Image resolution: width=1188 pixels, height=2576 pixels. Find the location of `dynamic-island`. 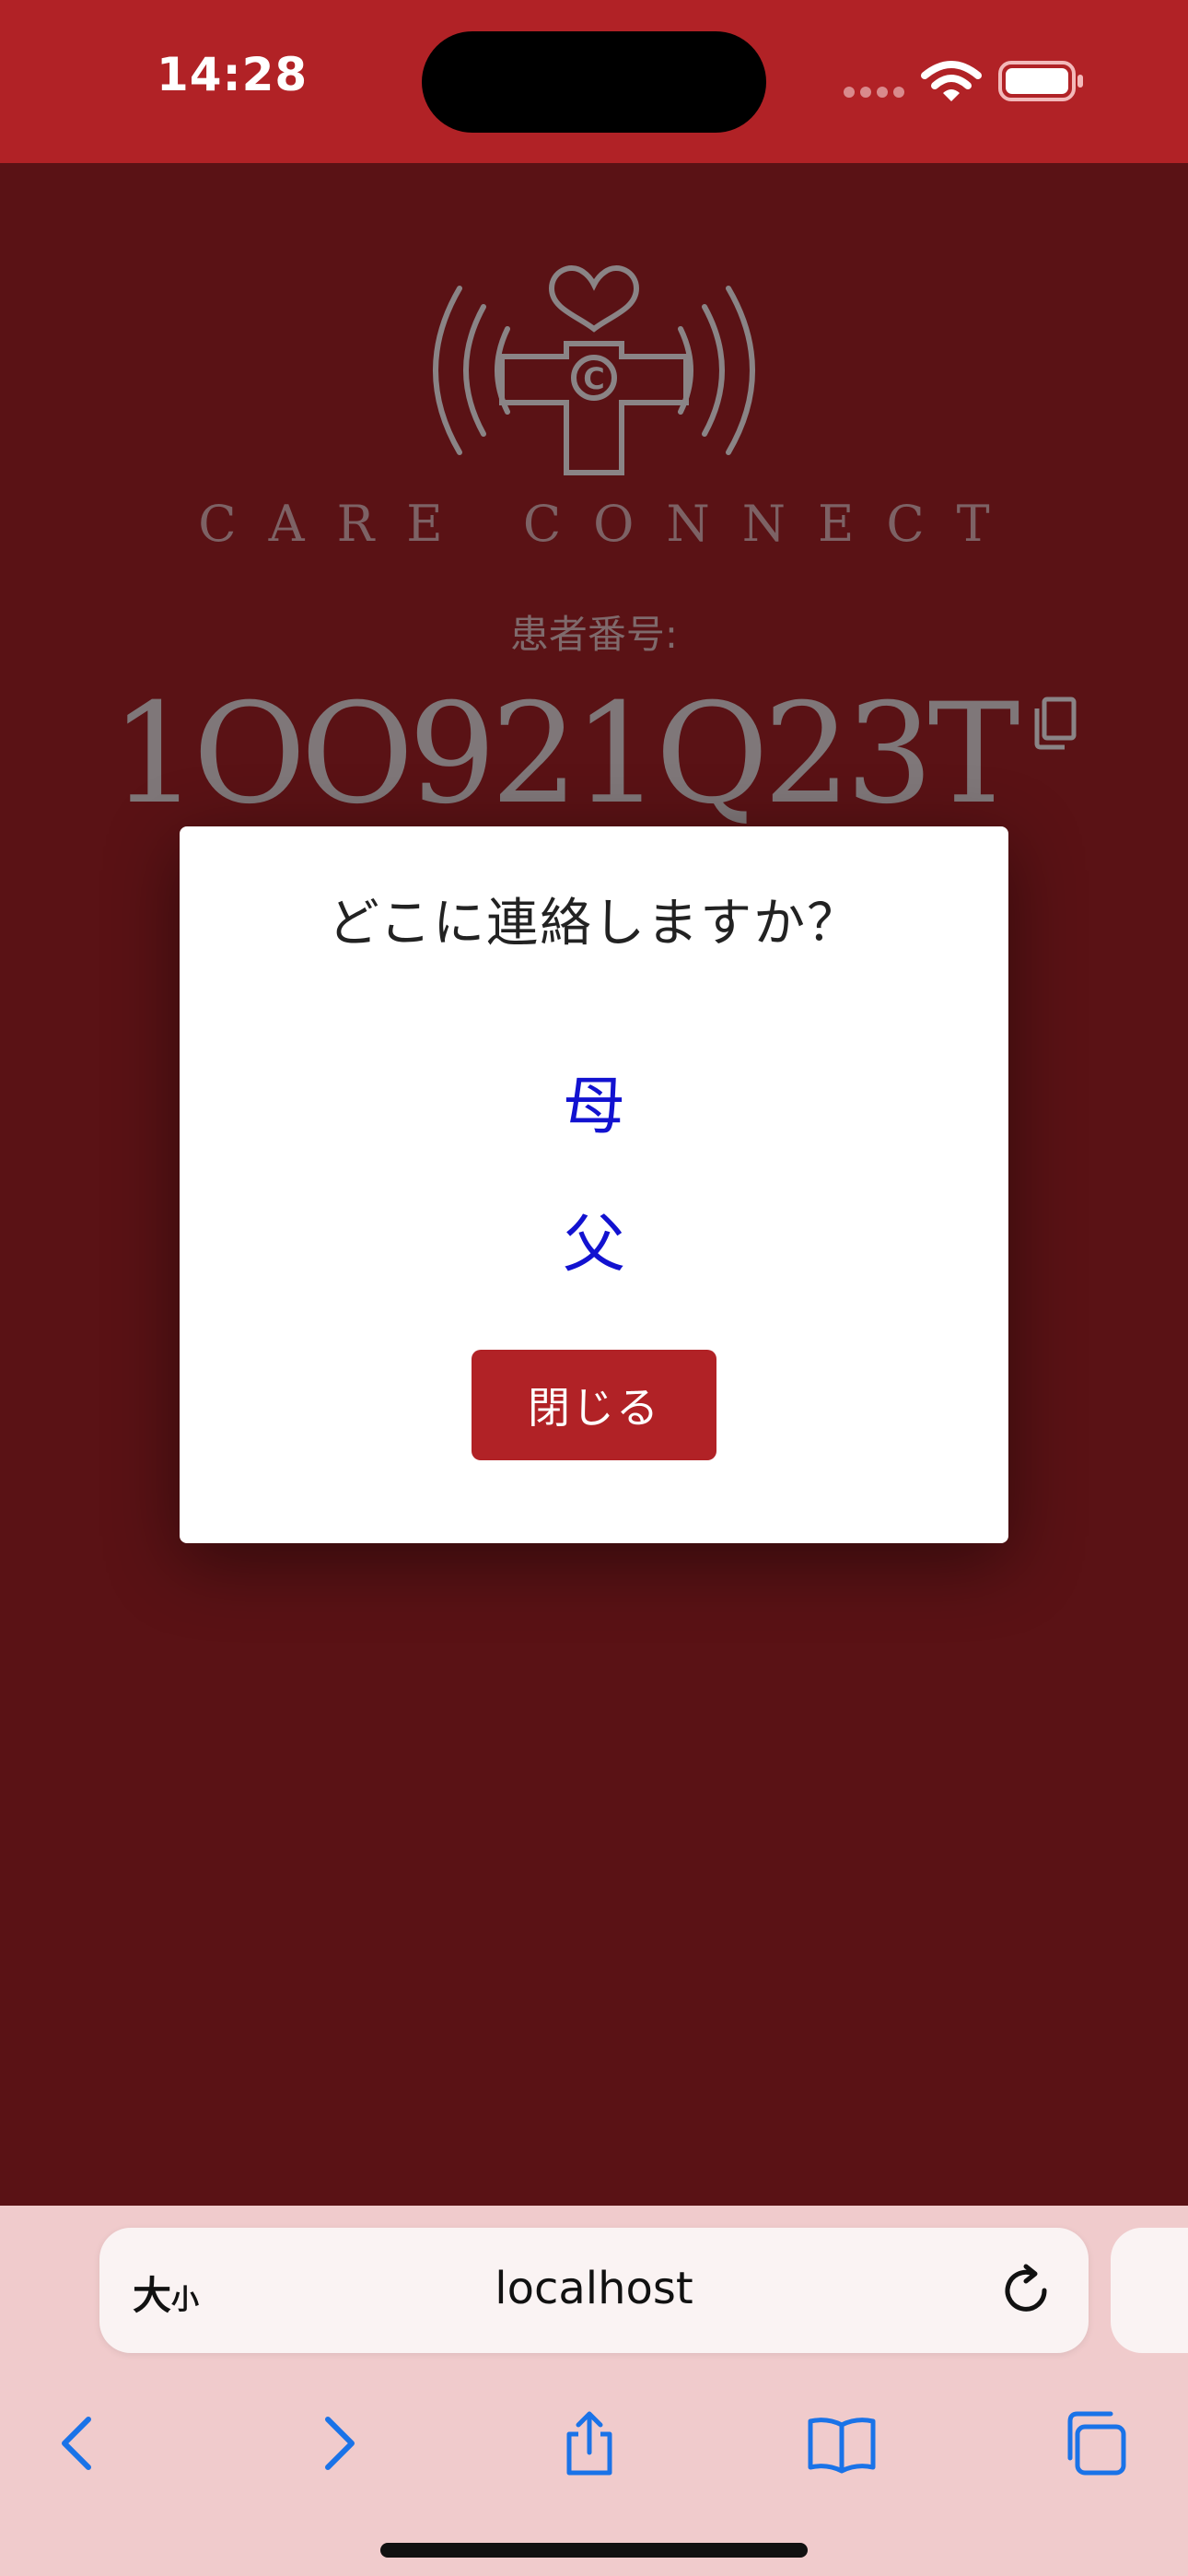

dynamic-island is located at coordinates (594, 82).